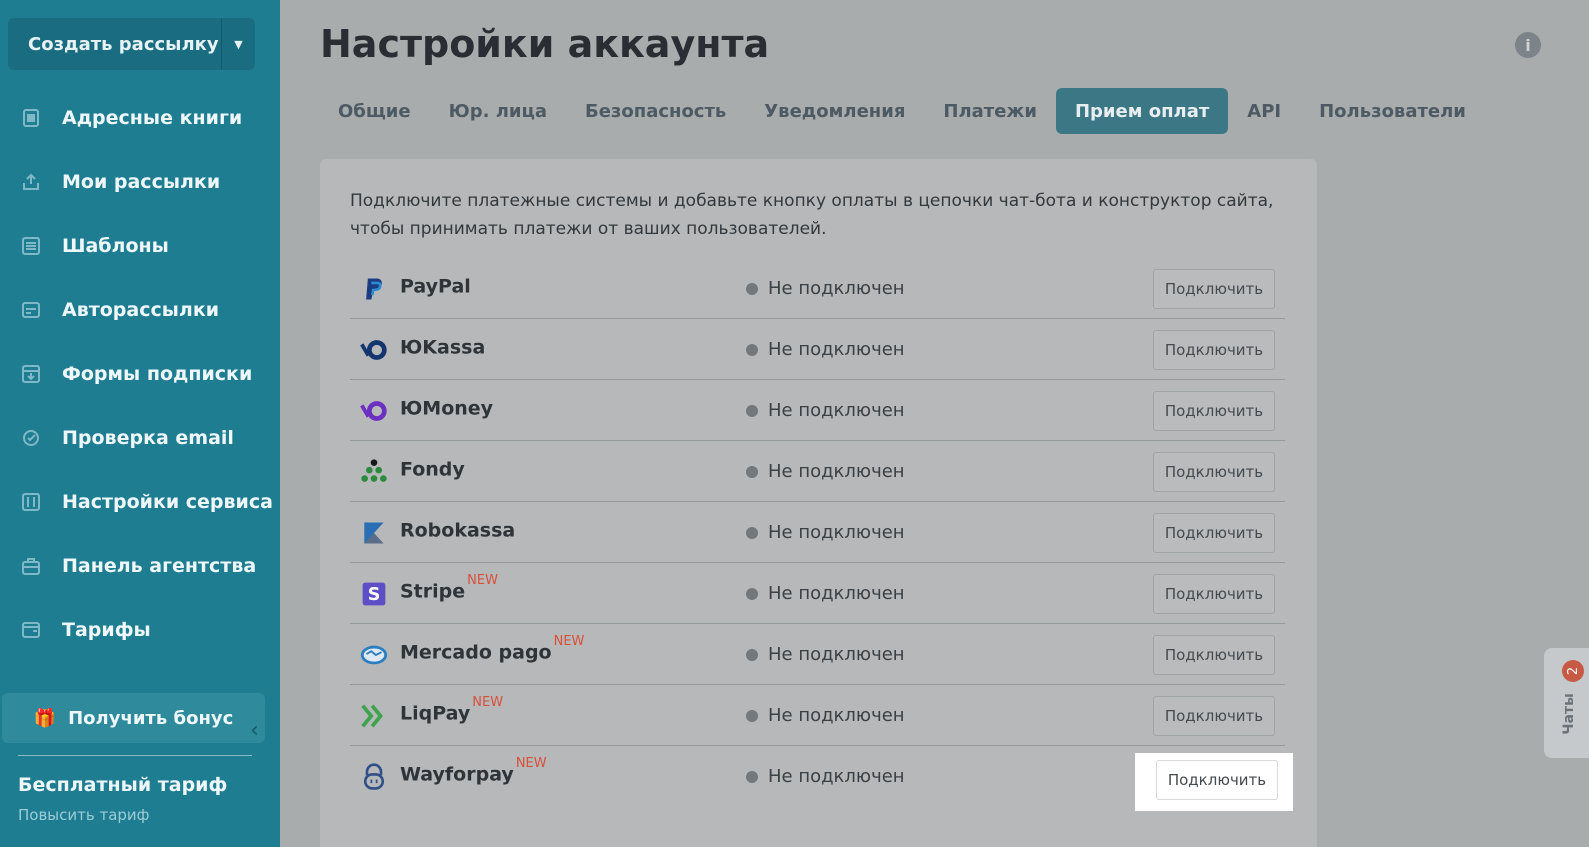  I want to click on sidebar-item-templates: Шаблоны, so click(140, 246).